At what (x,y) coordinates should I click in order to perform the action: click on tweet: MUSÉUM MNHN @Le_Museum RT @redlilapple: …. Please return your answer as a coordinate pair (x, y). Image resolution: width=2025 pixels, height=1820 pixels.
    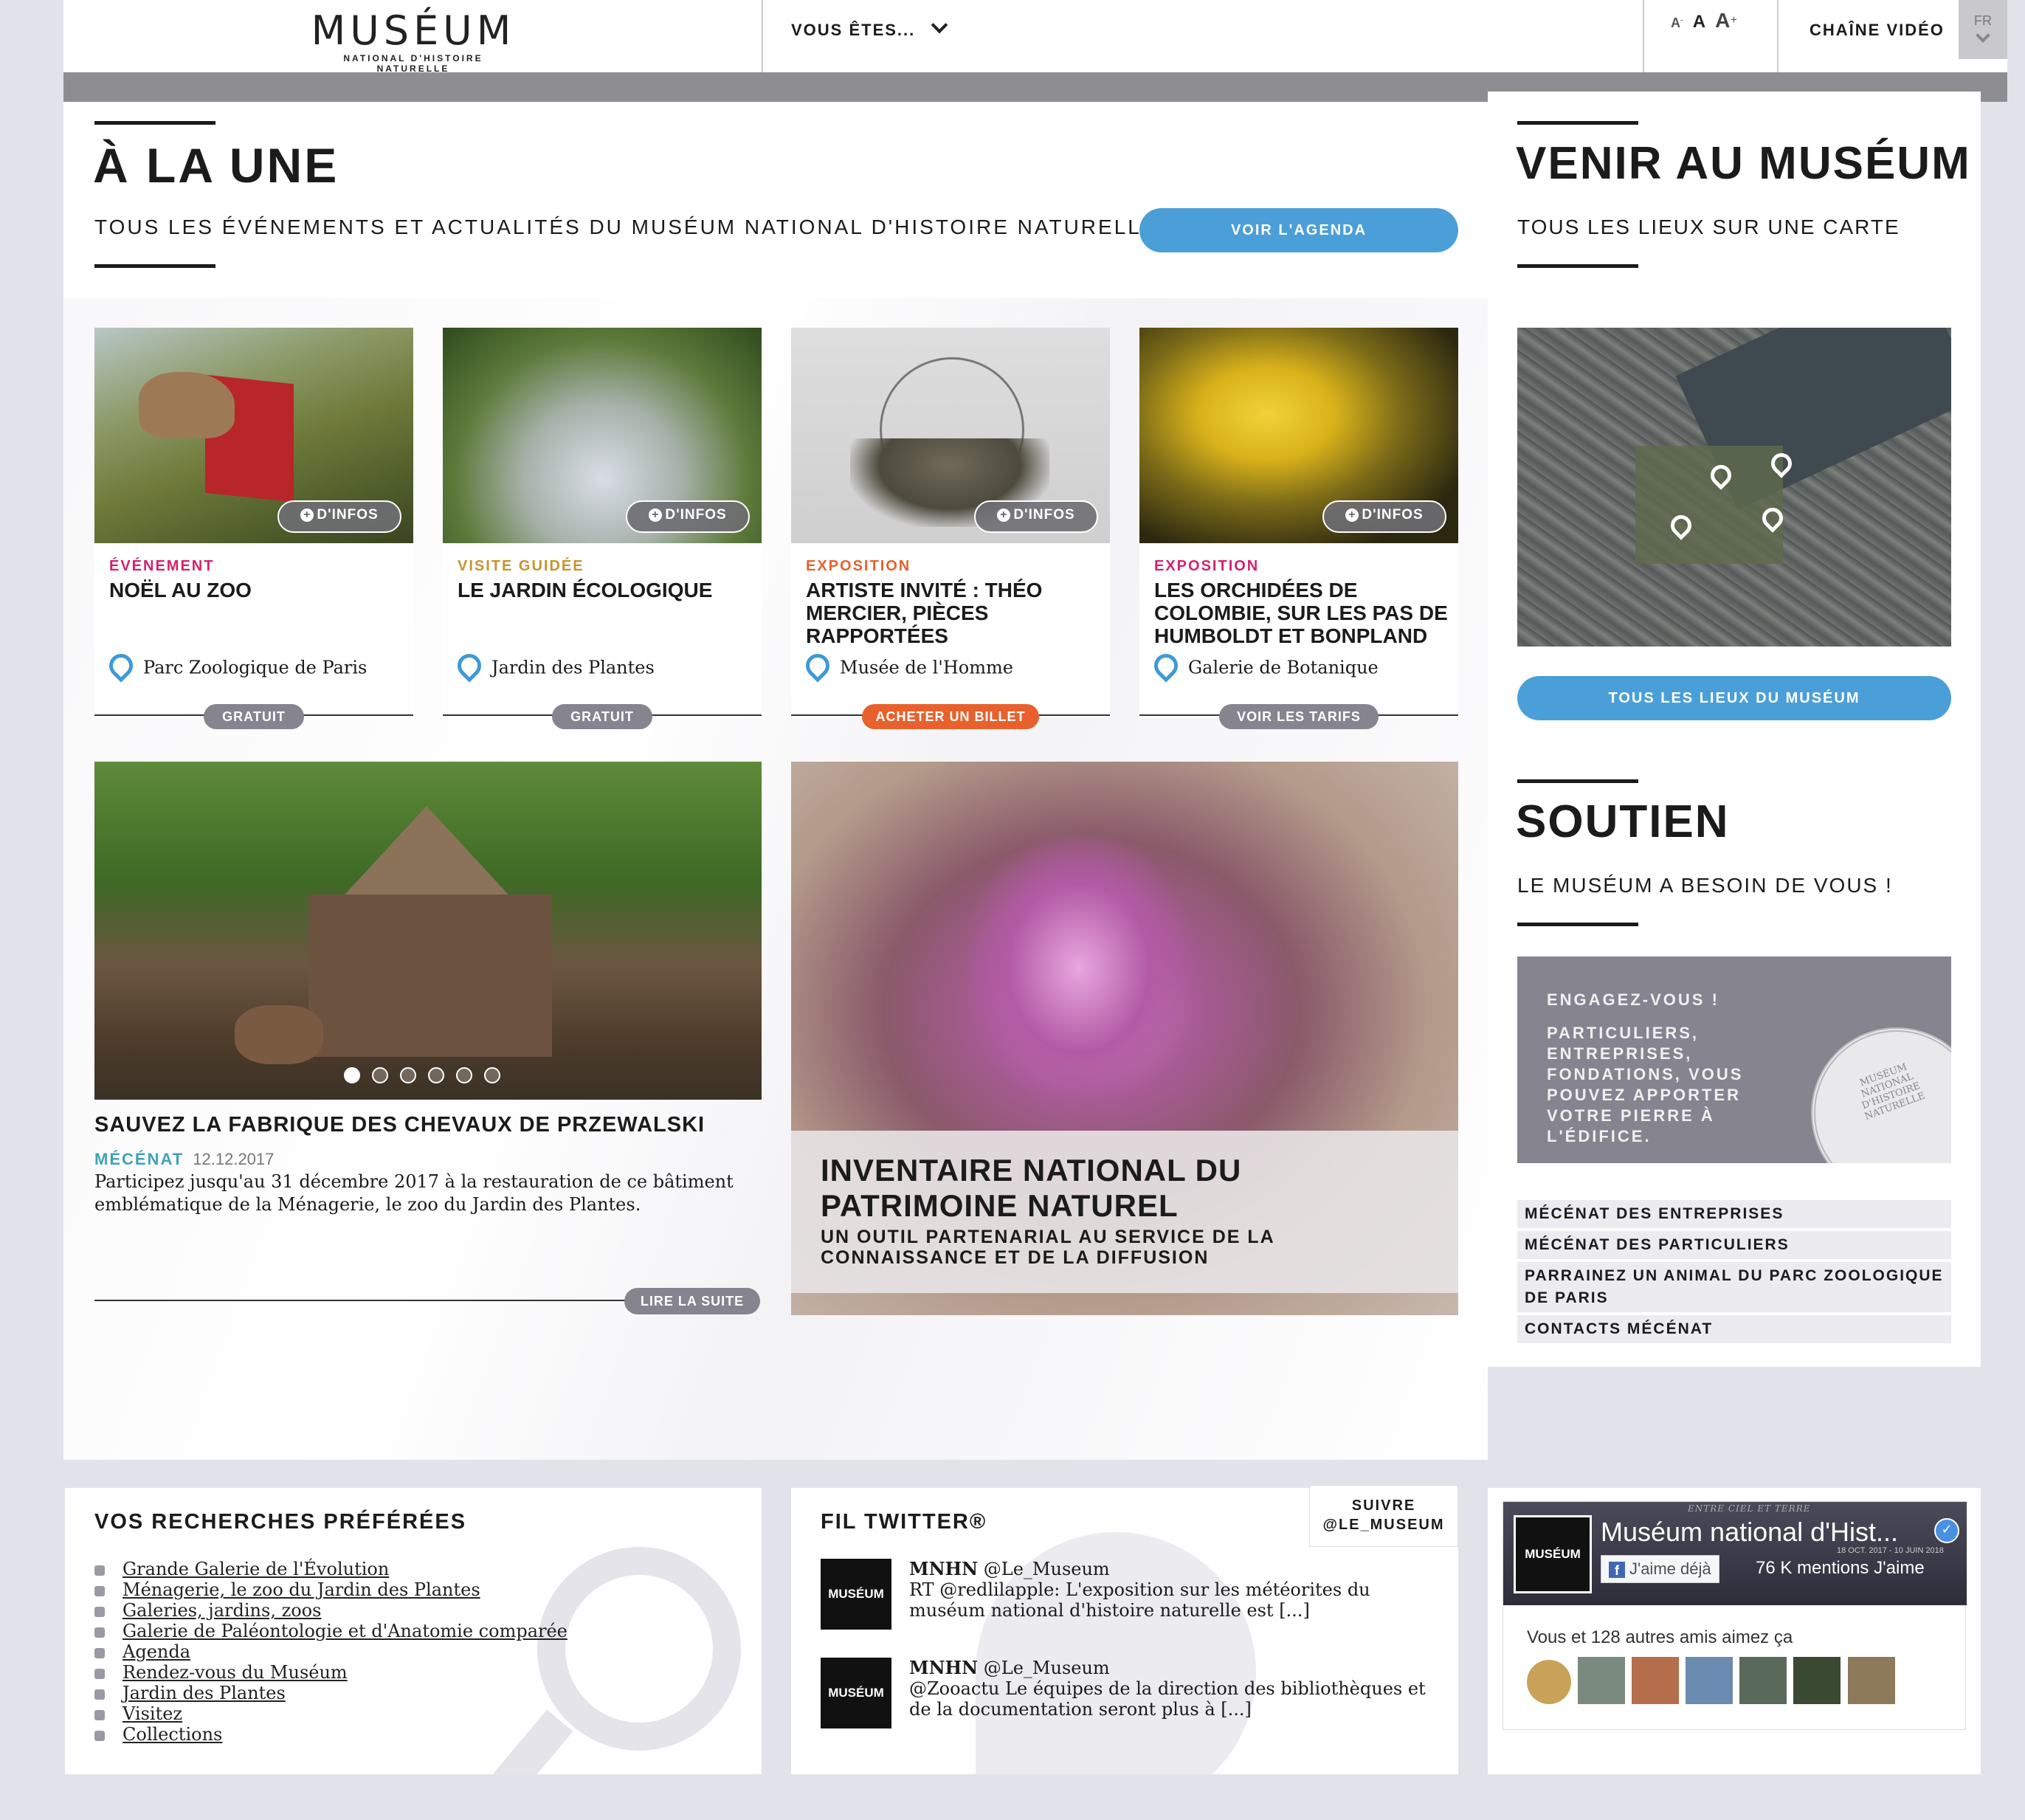
    Looking at the image, I should click on (1131, 1600).